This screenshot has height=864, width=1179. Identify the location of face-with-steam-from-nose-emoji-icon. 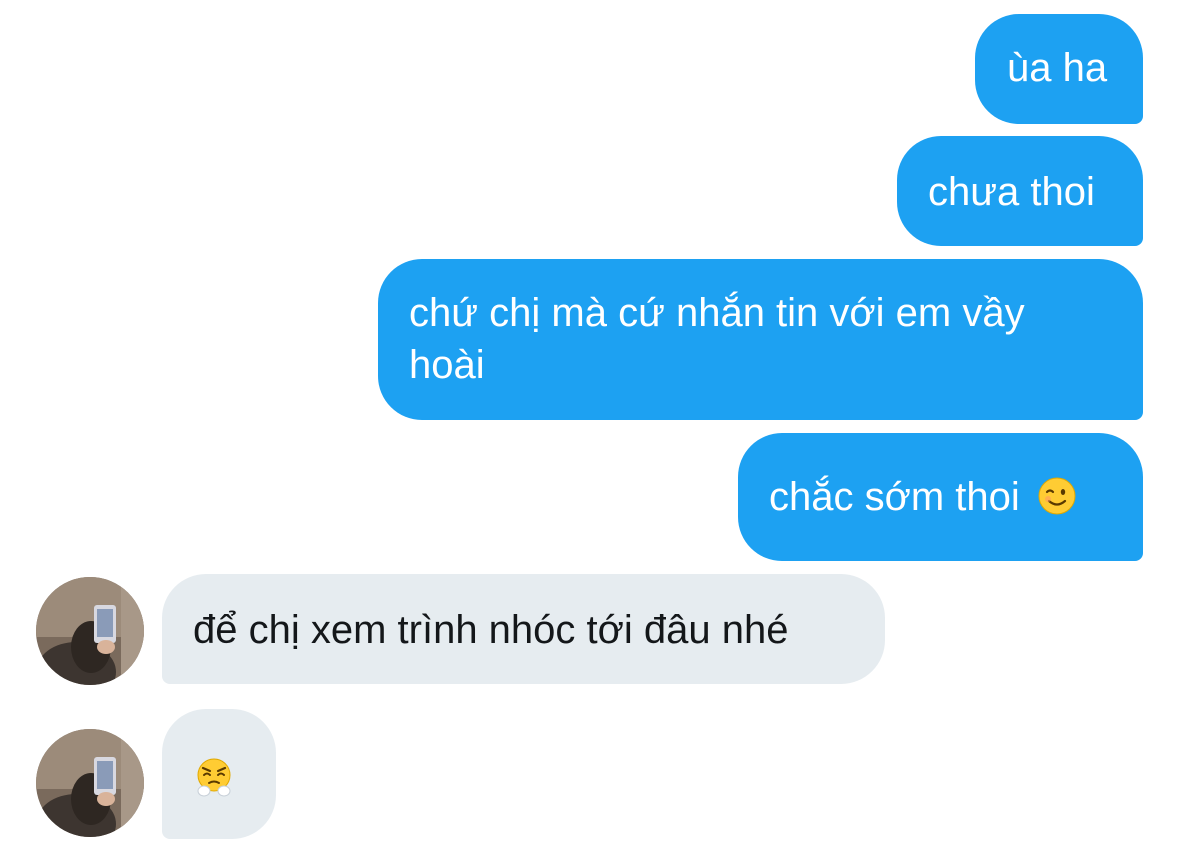
(214, 777).